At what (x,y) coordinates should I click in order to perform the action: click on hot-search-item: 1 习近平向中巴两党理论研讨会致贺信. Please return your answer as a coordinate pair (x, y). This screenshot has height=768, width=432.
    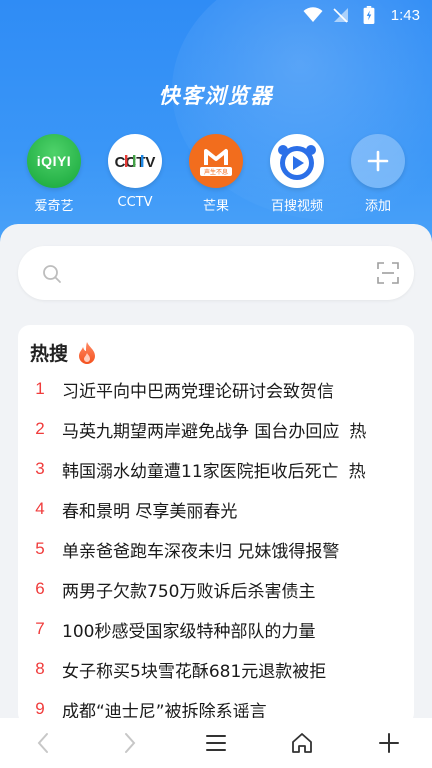
    Looking at the image, I should click on (216, 389).